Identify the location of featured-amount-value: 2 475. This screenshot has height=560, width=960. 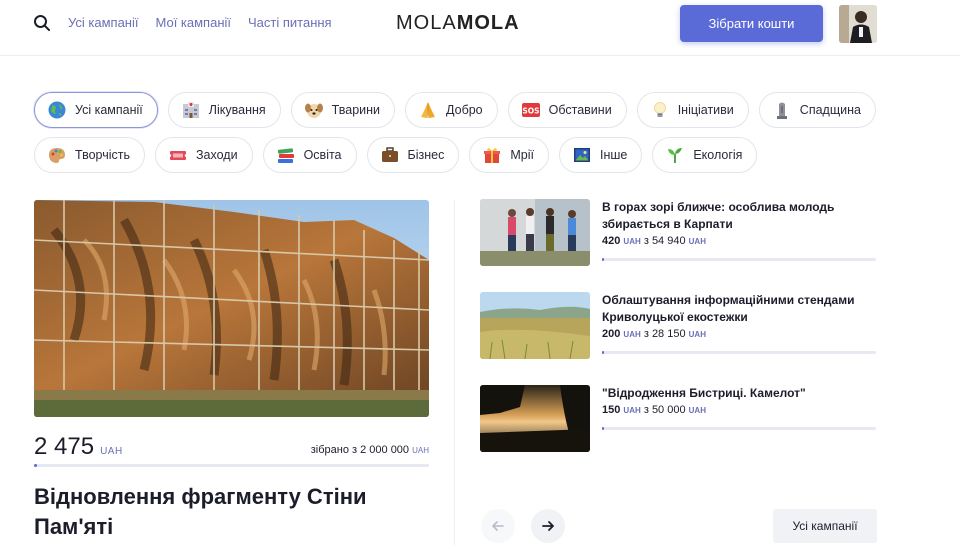
(64, 446).